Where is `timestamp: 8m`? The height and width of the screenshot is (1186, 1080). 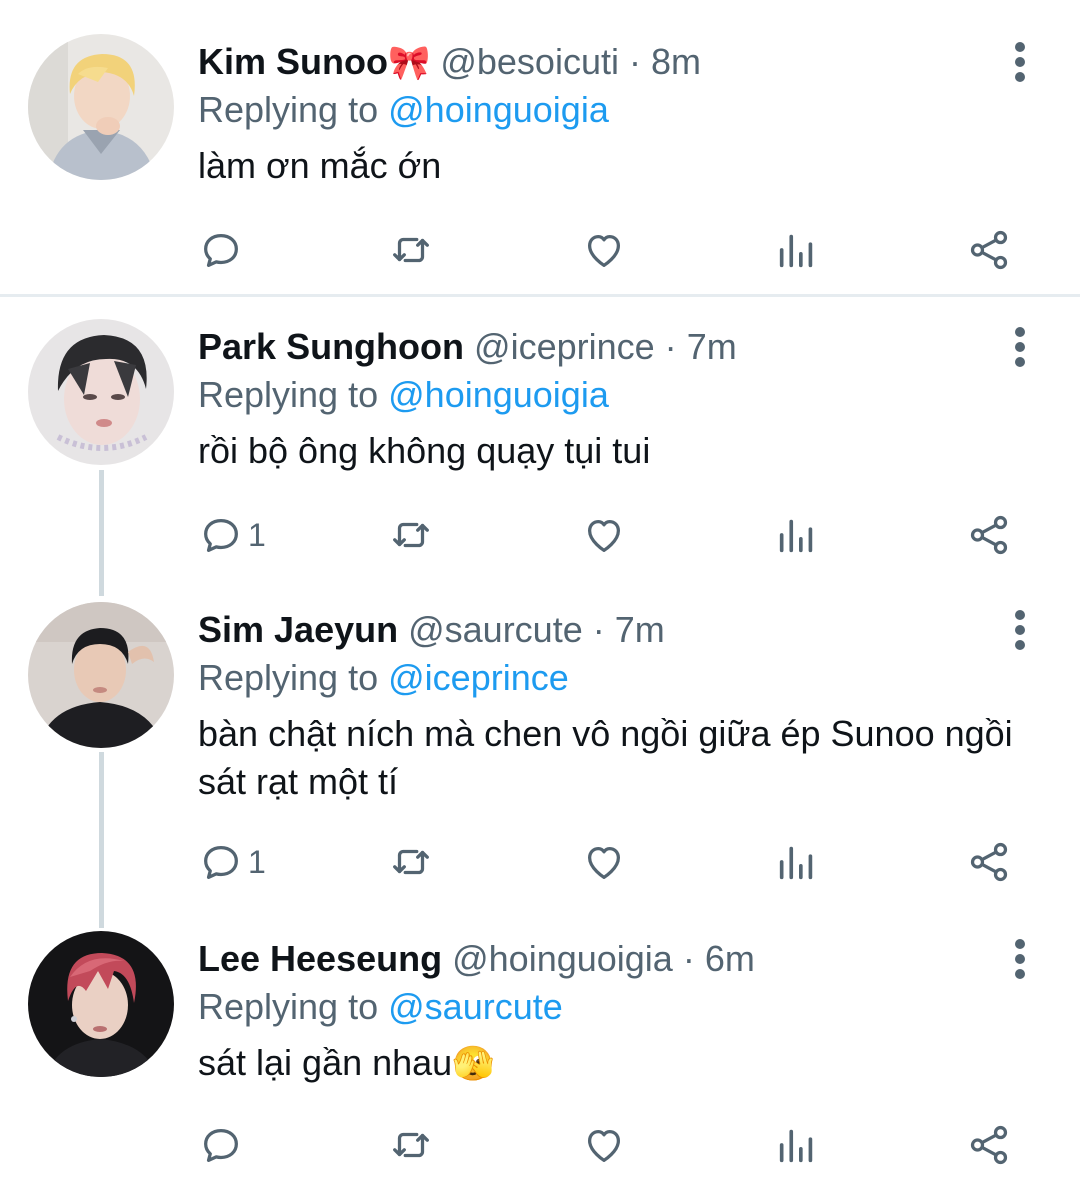 timestamp: 8m is located at coordinates (676, 61).